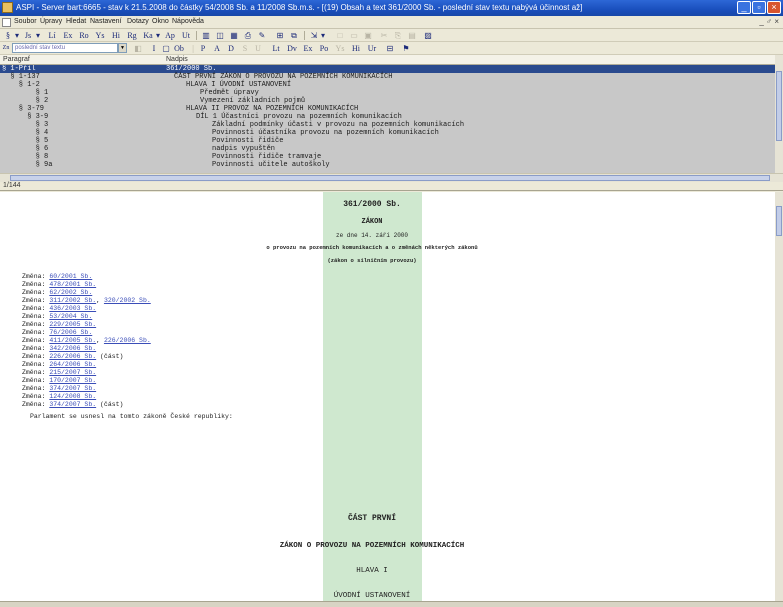  Describe the element at coordinates (217, 48) in the screenshot. I see `toolbar-button-a: A` at that location.